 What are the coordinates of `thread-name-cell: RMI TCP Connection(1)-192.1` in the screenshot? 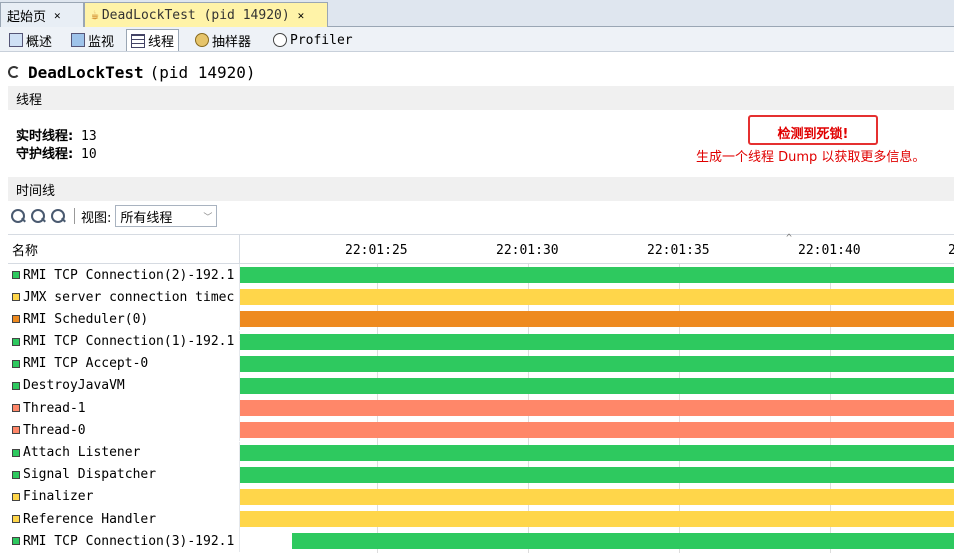 It's located at (124, 341).